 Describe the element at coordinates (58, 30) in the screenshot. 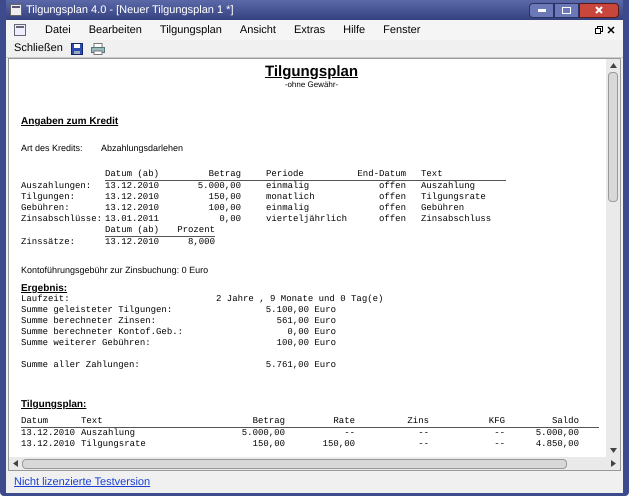

I see `menu-item: Datei` at that location.